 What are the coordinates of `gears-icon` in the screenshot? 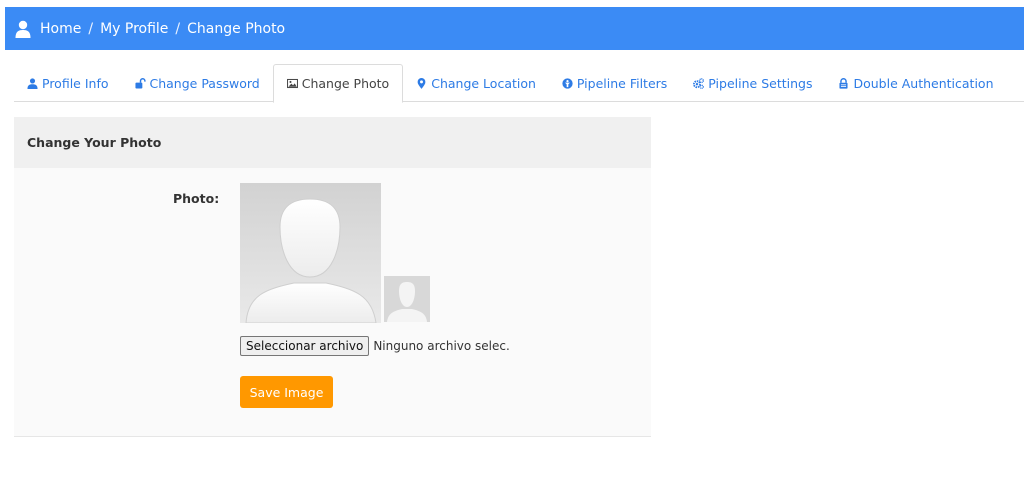 It's located at (699, 83).